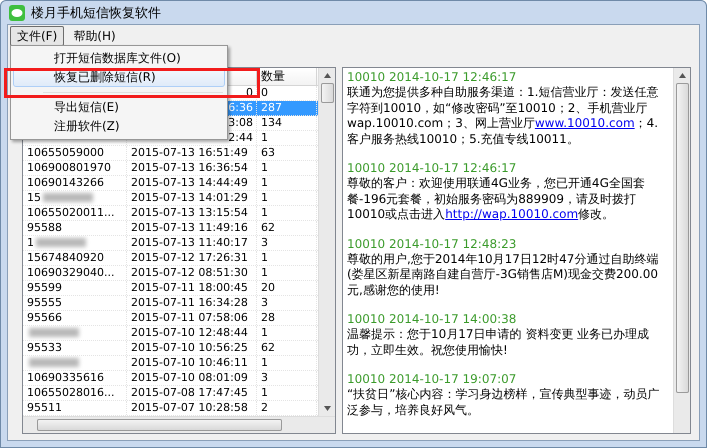 This screenshot has height=448, width=707. I want to click on message-link: www.10010.com, so click(584, 123).